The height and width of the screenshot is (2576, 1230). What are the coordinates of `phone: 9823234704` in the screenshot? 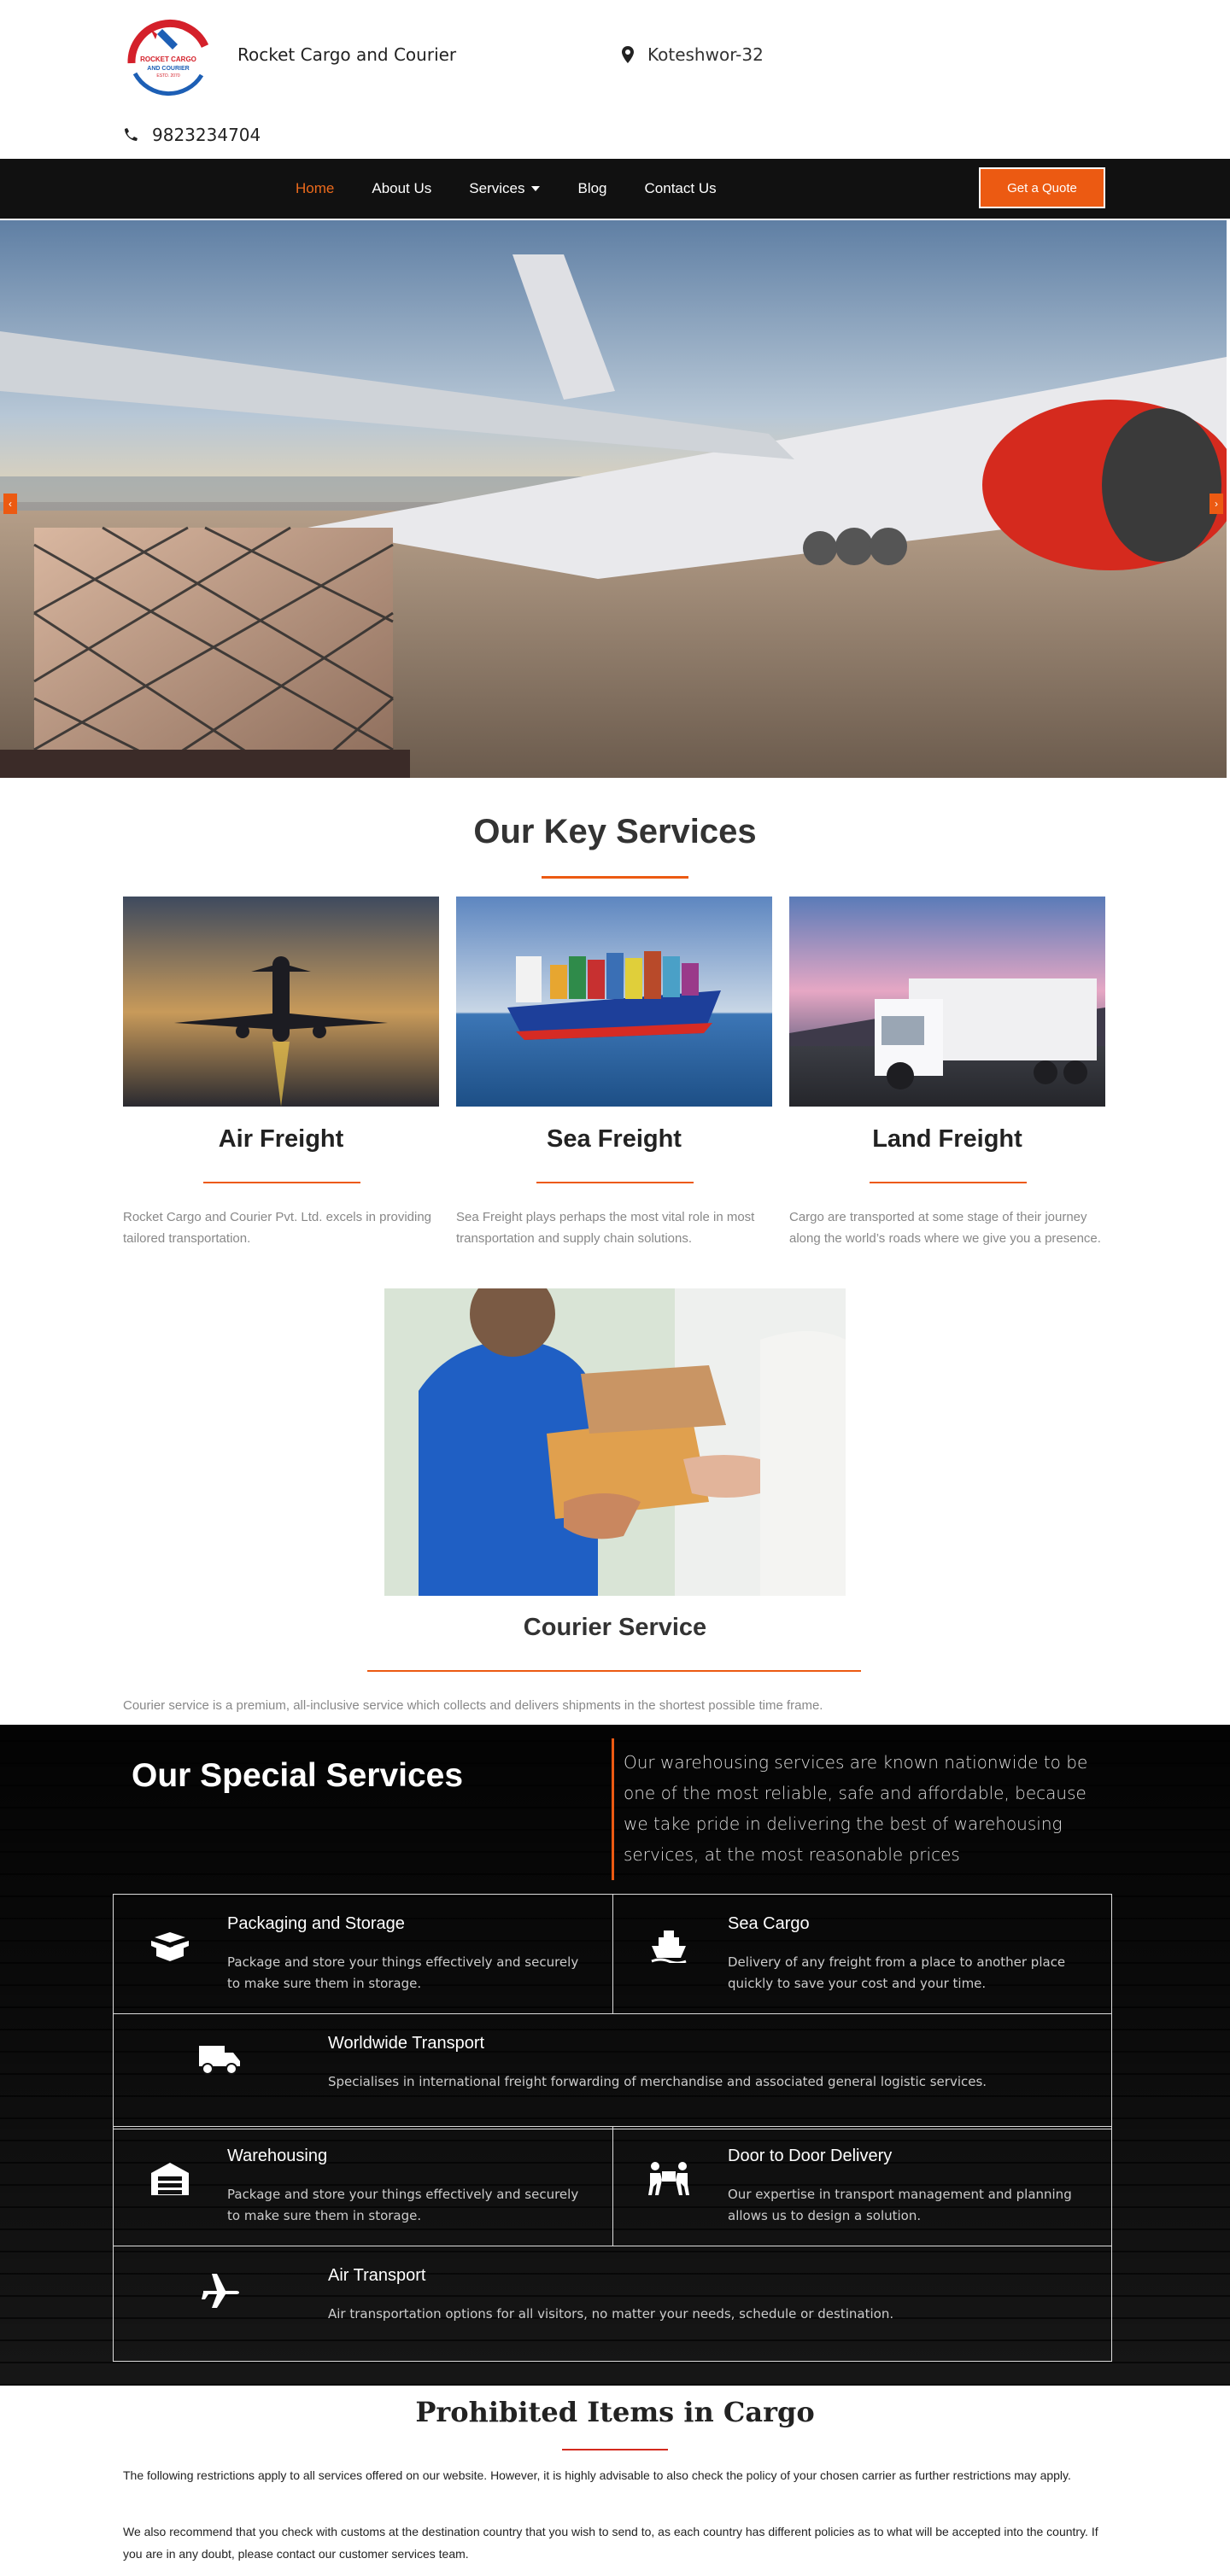 It's located at (192, 135).